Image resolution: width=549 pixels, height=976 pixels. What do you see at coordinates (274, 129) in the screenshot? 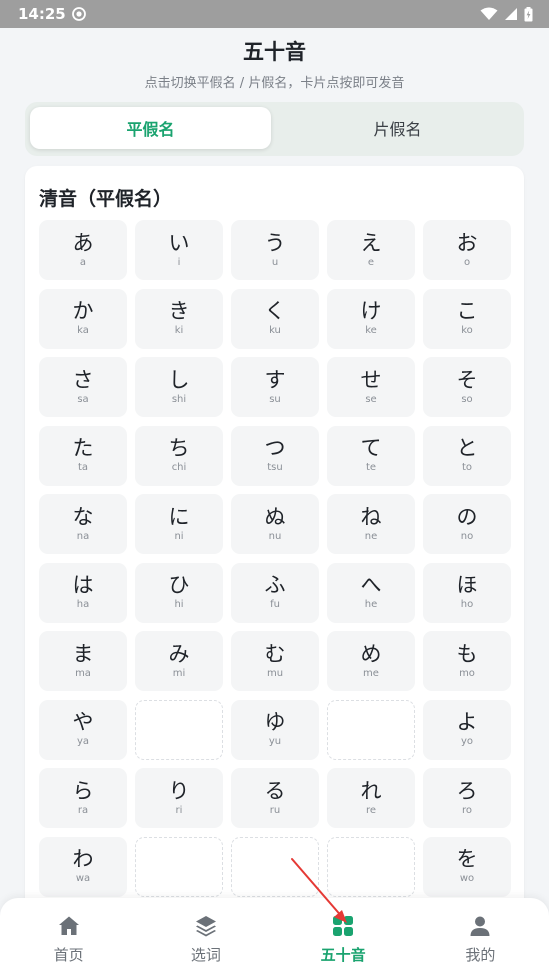
I see `kana-type-switch: 平假名 片假名` at bounding box center [274, 129].